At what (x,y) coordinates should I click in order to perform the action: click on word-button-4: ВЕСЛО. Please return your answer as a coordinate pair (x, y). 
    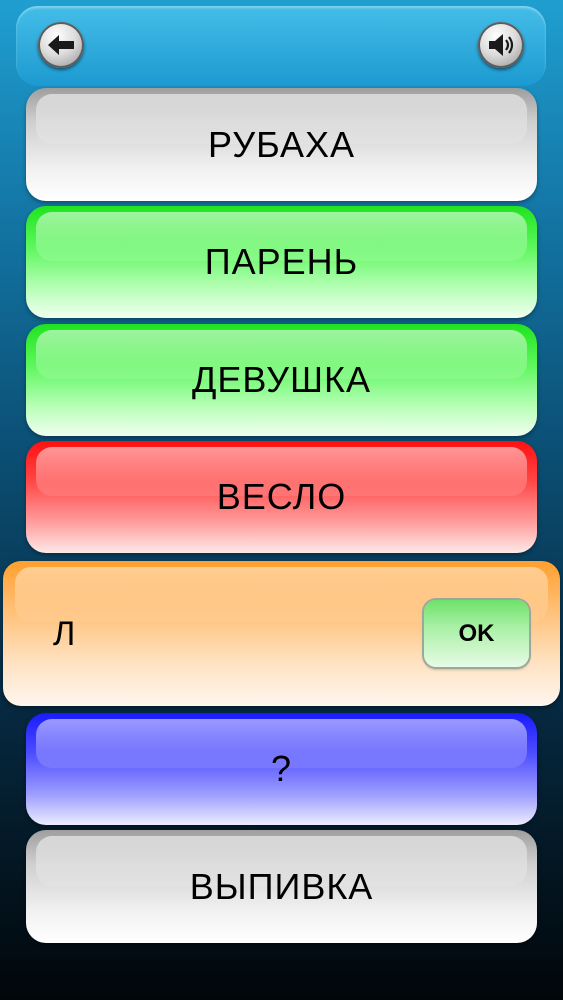
    Looking at the image, I should click on (281, 497).